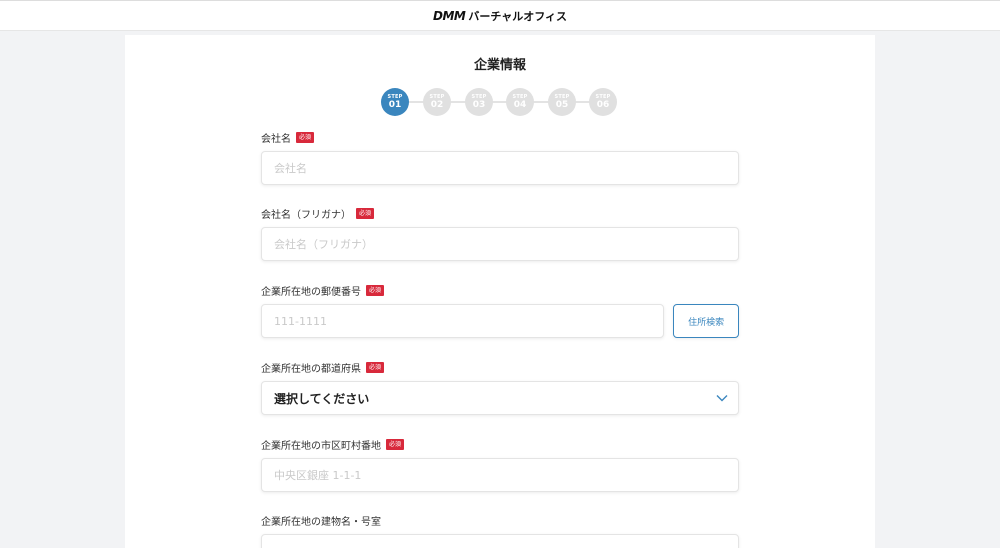 The height and width of the screenshot is (548, 1000). I want to click on prefecture-select: 選択してください, so click(500, 398).